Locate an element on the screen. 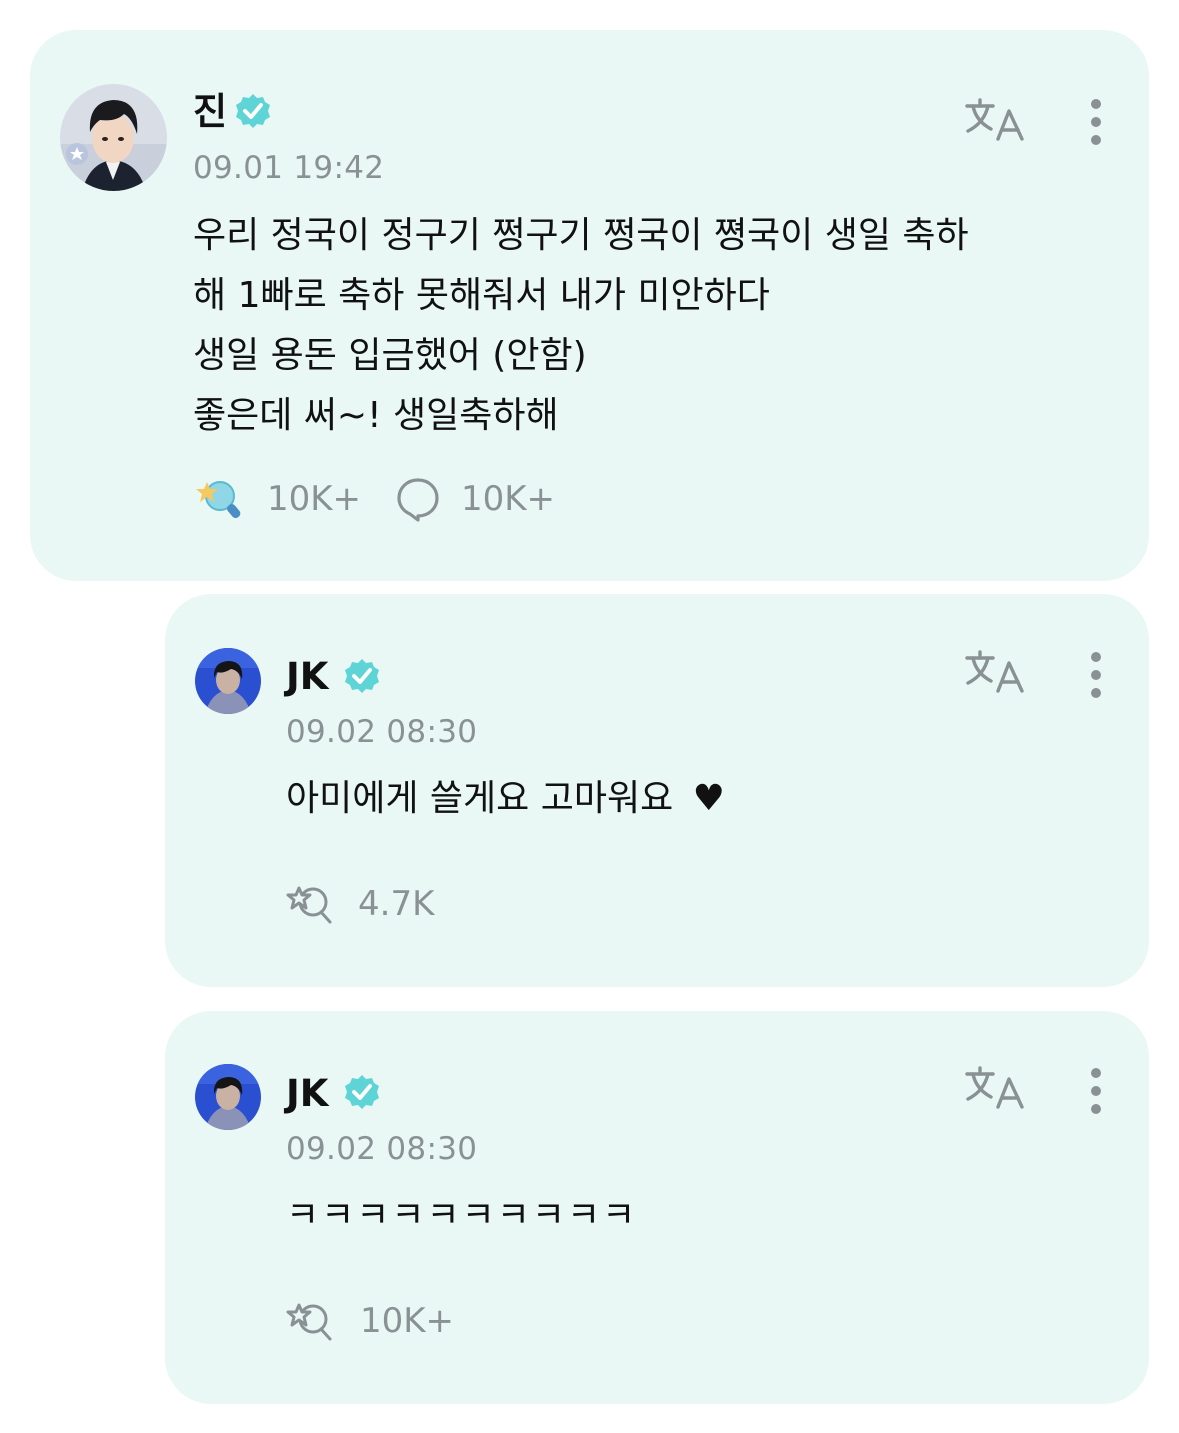 This screenshot has width=1179, height=1433. post-timestamp: 09.01 19:42 is located at coordinates (289, 168).